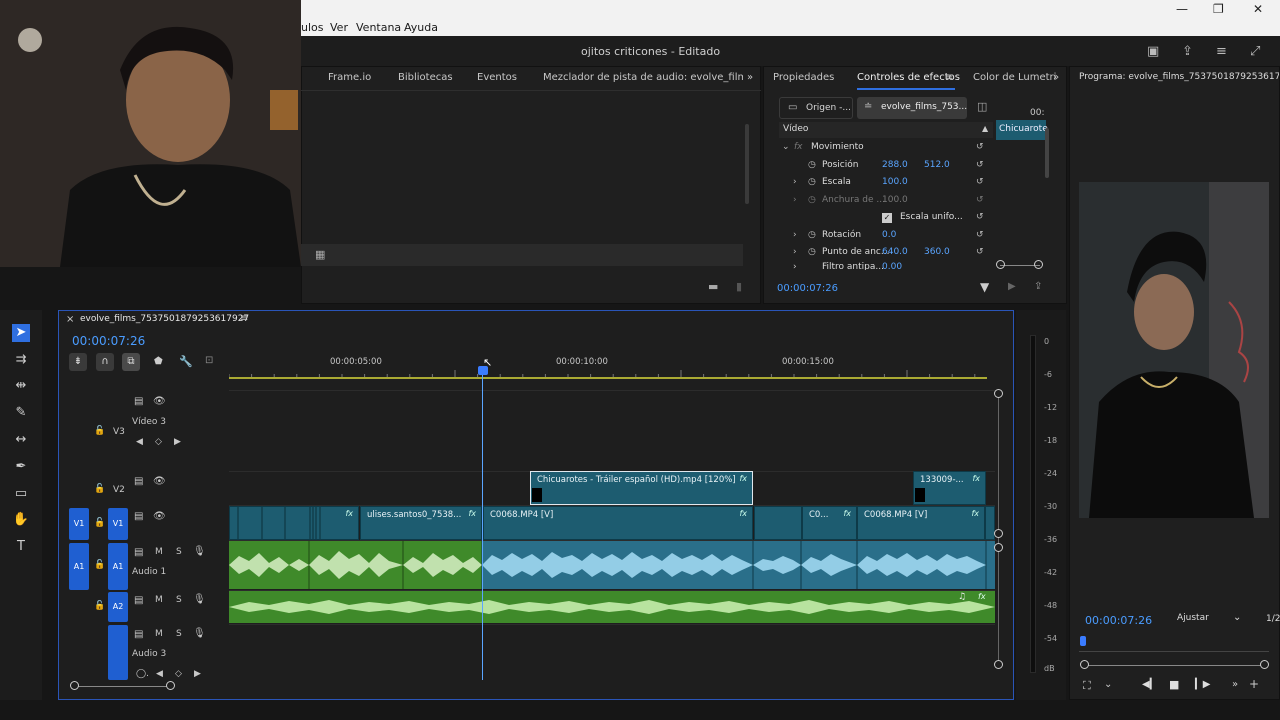  What do you see at coordinates (21, 333) in the screenshot?
I see `selection-tool-icon: ➤` at bounding box center [21, 333].